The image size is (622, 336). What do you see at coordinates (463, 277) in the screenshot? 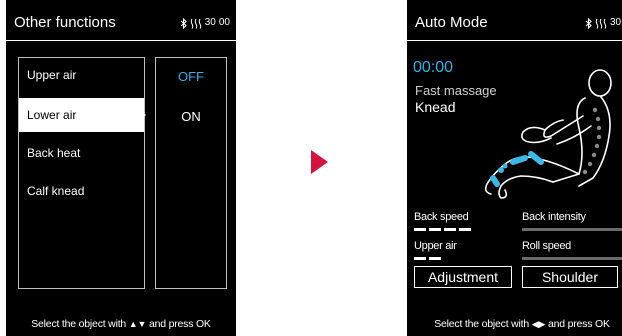
I see `adjustment-button: Adjustment` at bounding box center [463, 277].